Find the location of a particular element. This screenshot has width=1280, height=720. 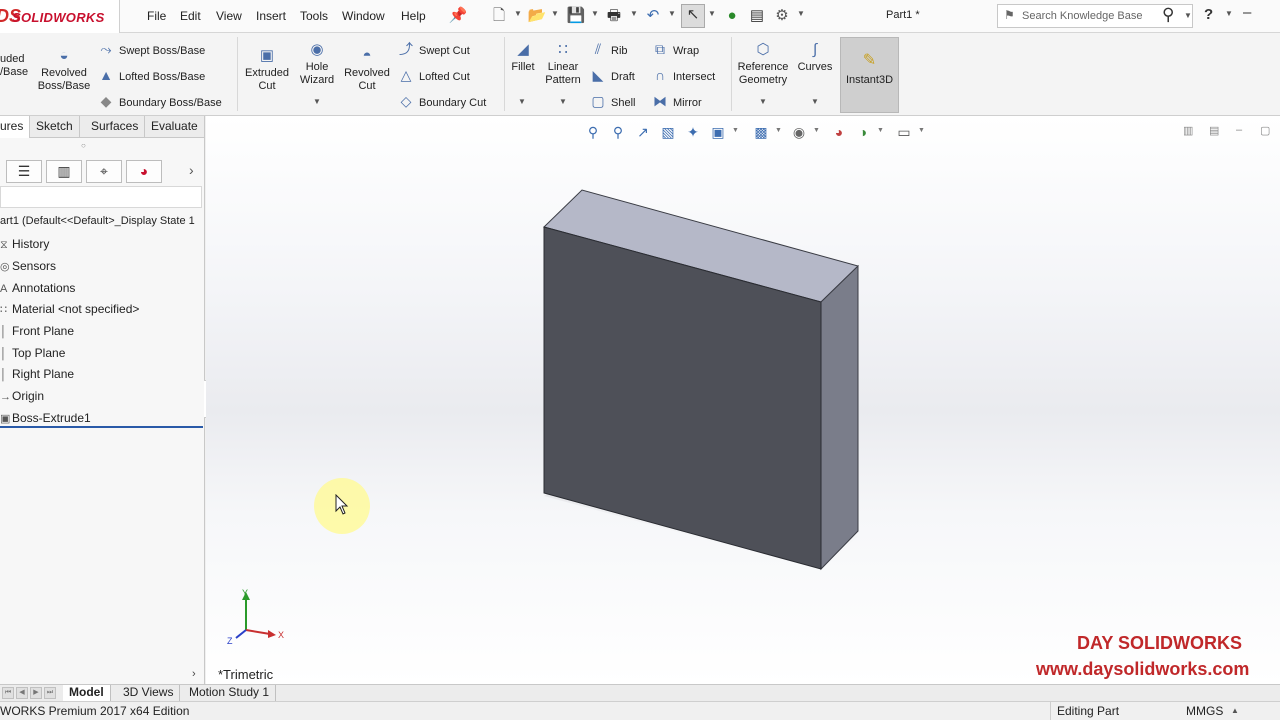

fillet-button: ◢ Fillet is located at coordinates (523, 57).